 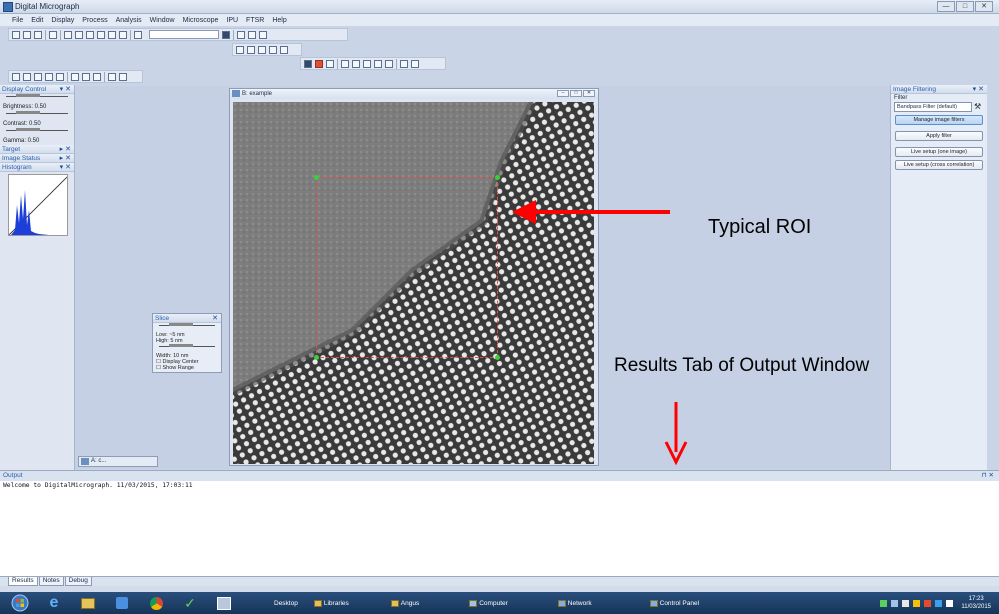 What do you see at coordinates (499, 581) in the screenshot?
I see `output-tabs: Results Notes Debug` at bounding box center [499, 581].